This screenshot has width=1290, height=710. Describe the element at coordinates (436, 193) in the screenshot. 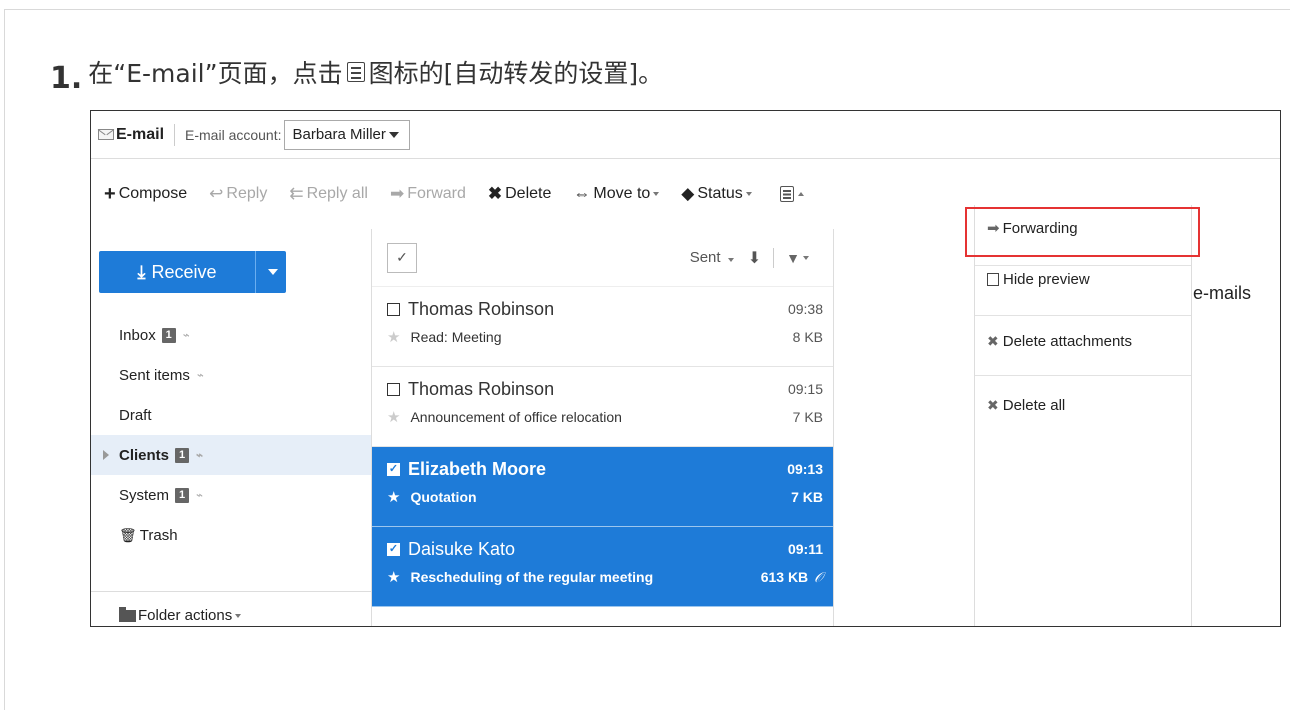

I see `forward-label: Forward` at that location.